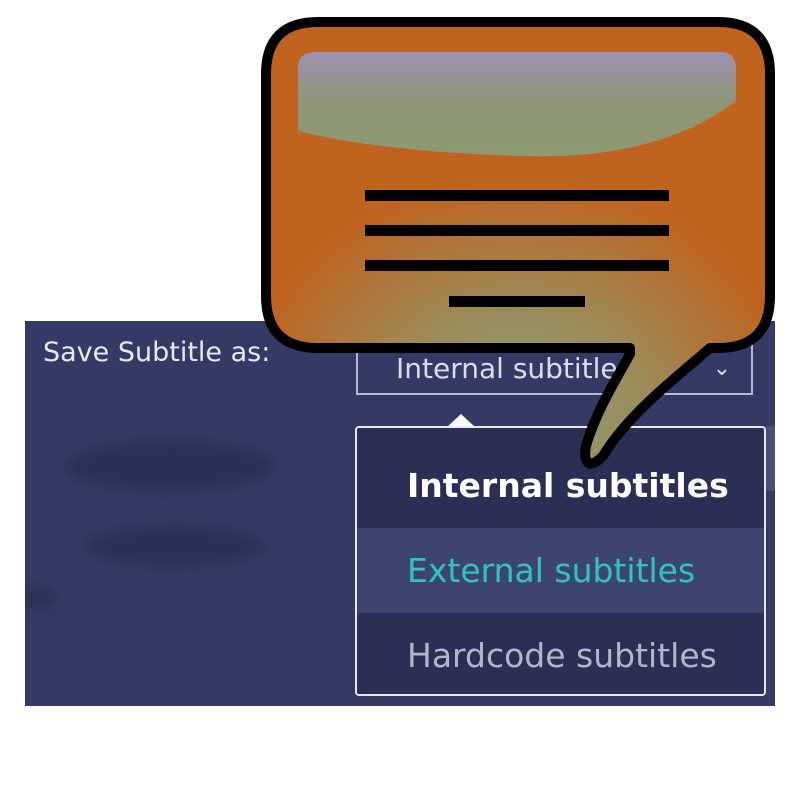  What do you see at coordinates (157, 352) in the screenshot?
I see `save-subtitle-label: Save Subtitle as:` at bounding box center [157, 352].